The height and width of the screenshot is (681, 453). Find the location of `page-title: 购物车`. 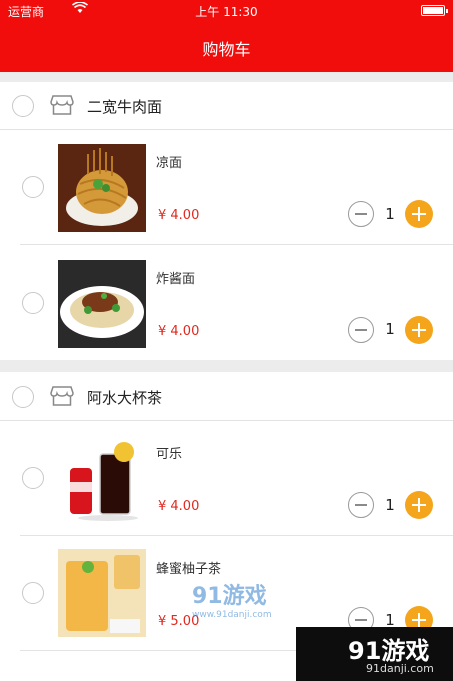

page-title: 购物车 is located at coordinates (226, 49).